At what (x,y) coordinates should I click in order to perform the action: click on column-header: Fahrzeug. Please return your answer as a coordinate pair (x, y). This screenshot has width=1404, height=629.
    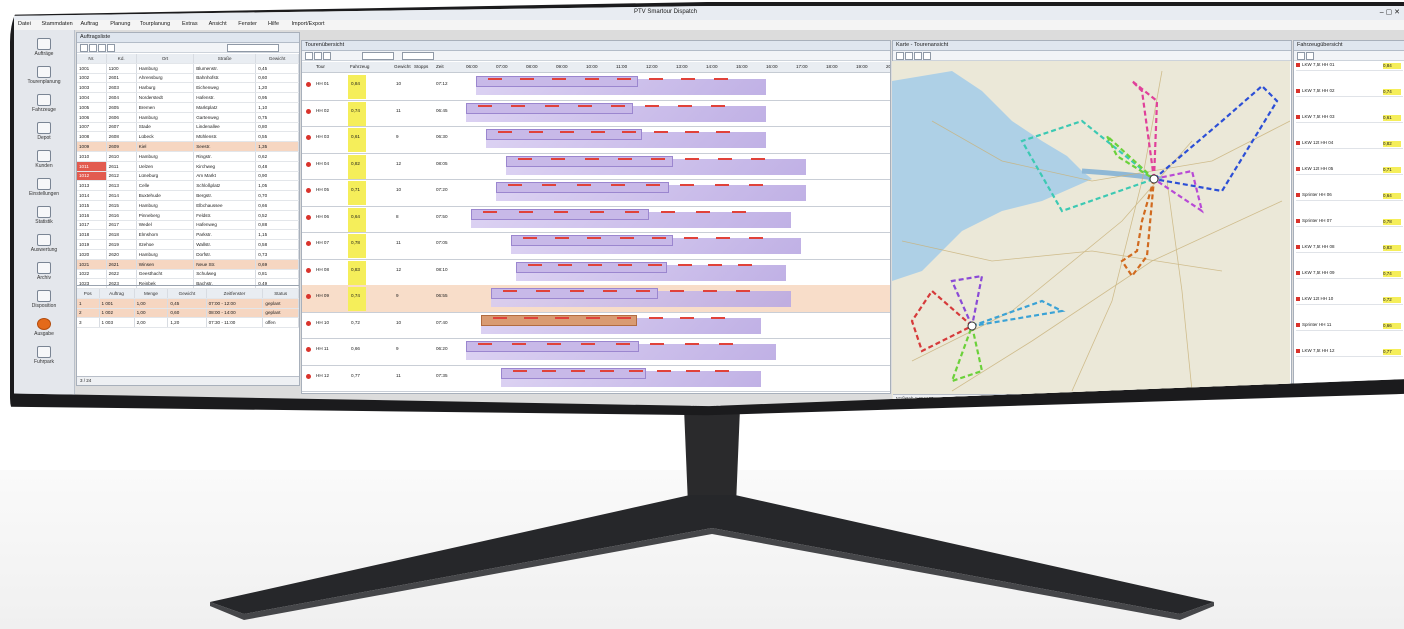
    Looking at the image, I should click on (359, 66).